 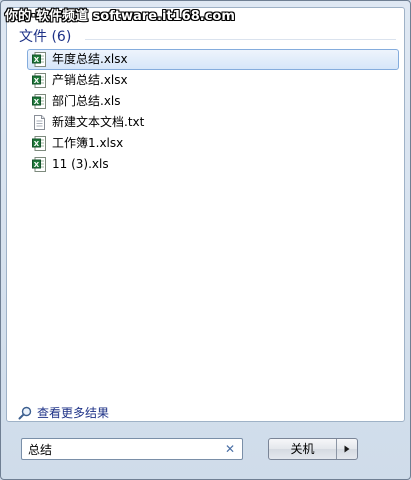 I want to click on list-item: X 产销总结.xlsx, so click(x=213, y=80).